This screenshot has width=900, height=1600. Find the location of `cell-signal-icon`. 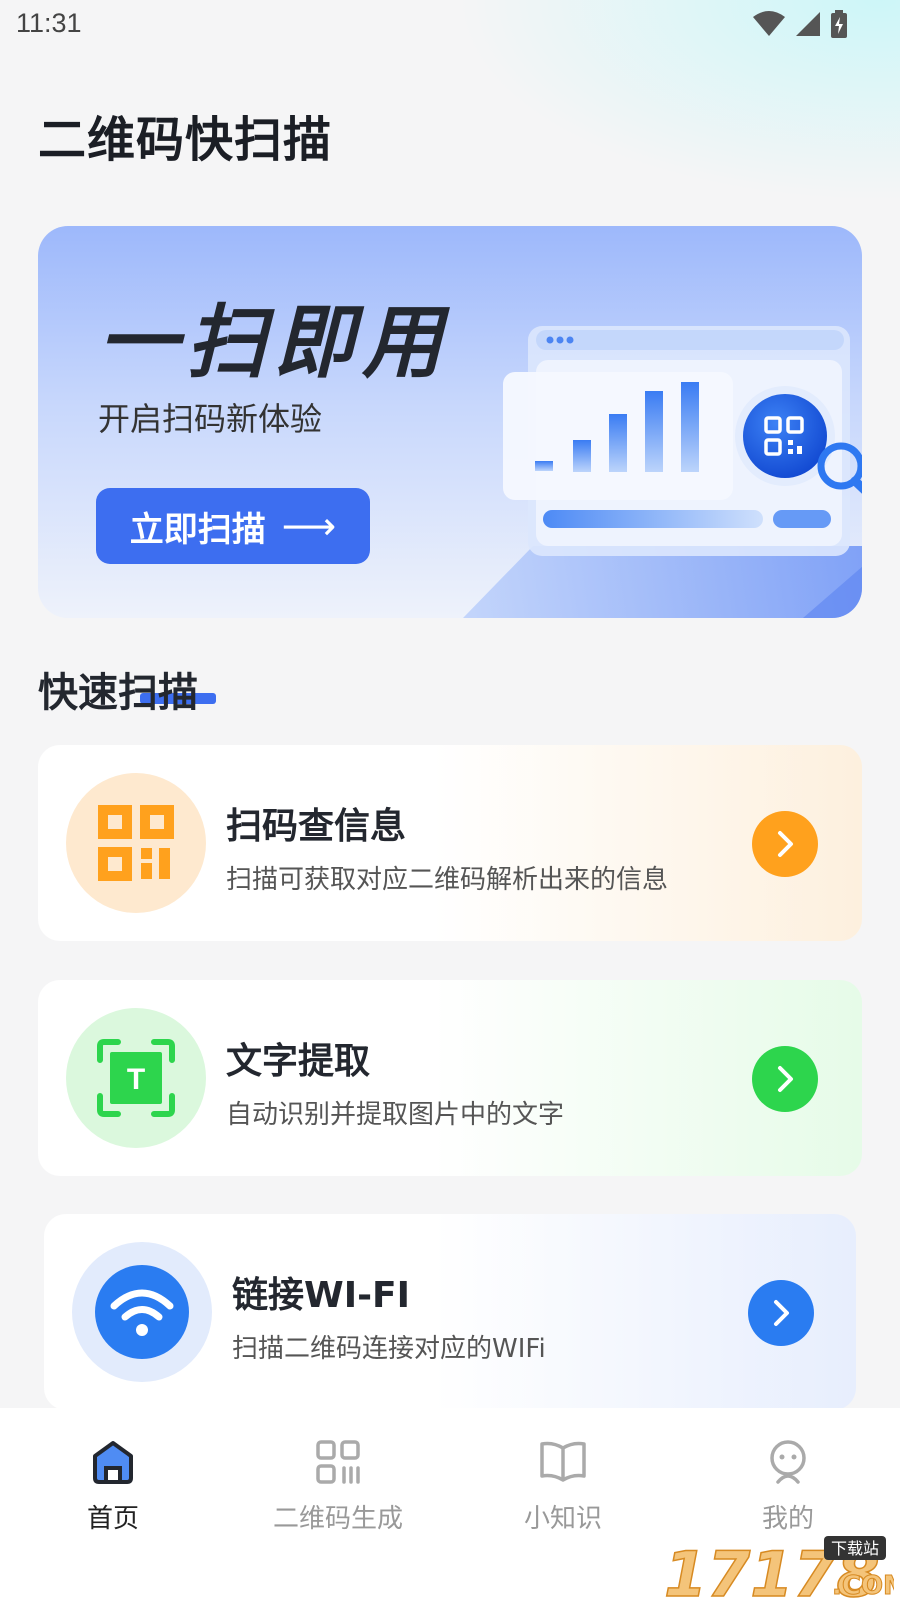

cell-signal-icon is located at coordinates (808, 24).